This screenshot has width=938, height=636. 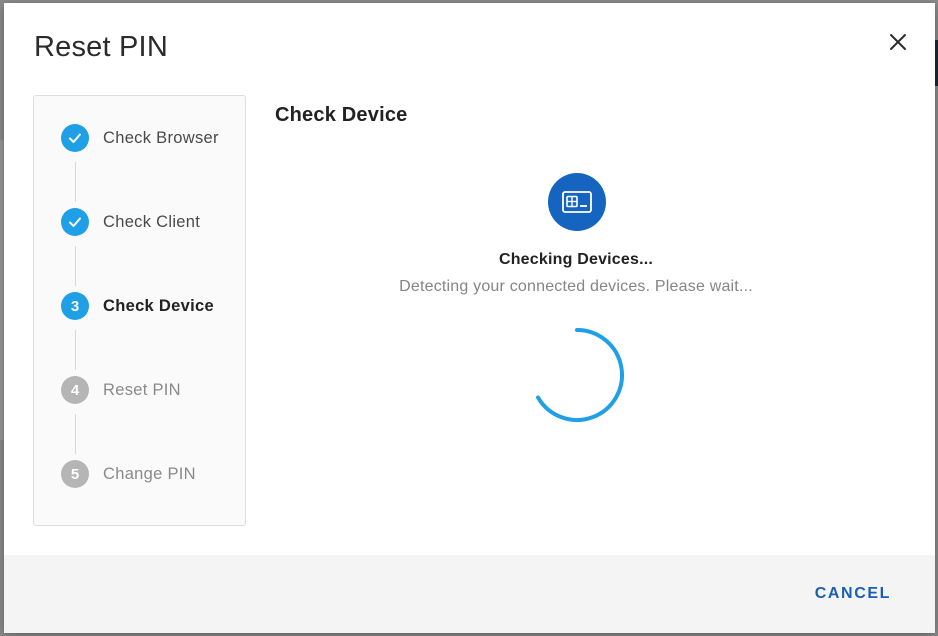 I want to click on dialog-footer: CANCEL, so click(x=469, y=594).